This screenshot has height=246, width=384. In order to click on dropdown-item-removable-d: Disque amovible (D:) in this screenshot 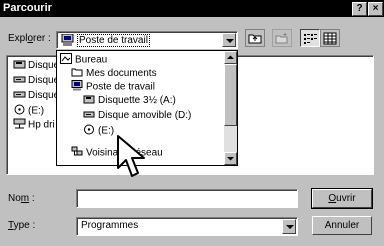, I will do `click(137, 115)`.